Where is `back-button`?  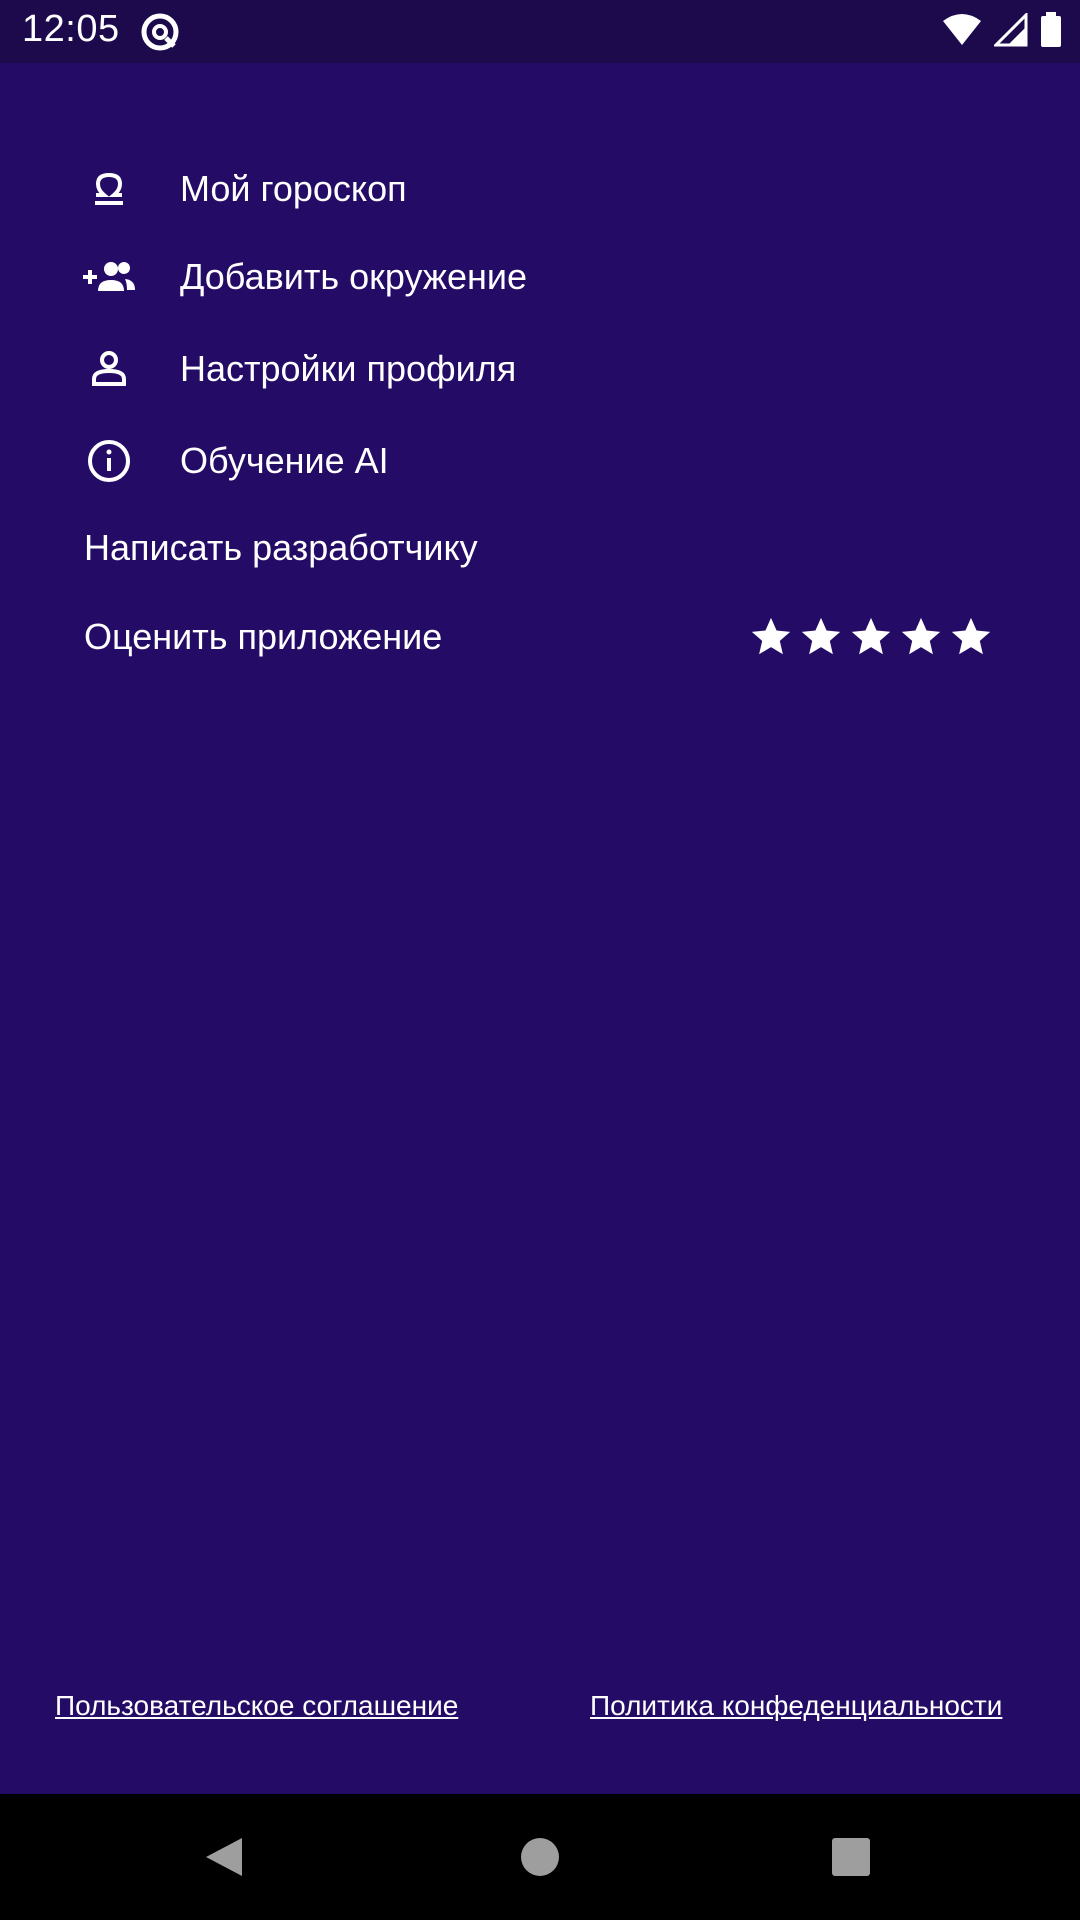
back-button is located at coordinates (225, 1857).